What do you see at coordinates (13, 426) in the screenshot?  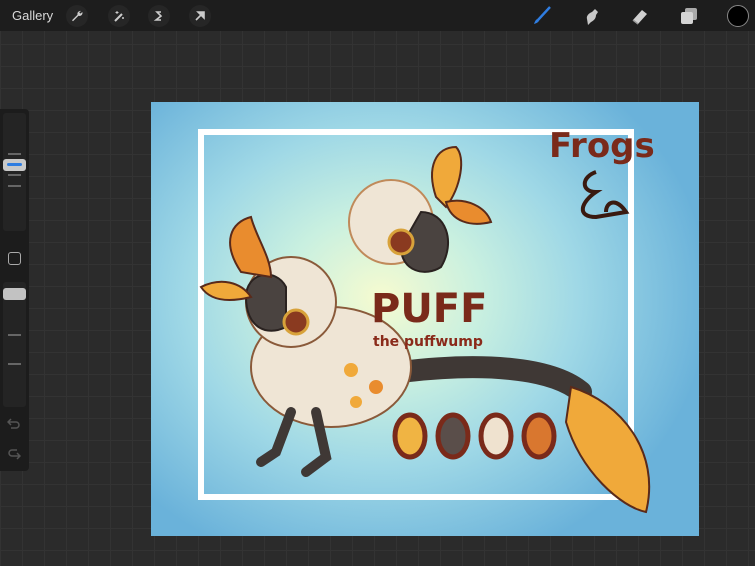 I see `undo-button` at bounding box center [13, 426].